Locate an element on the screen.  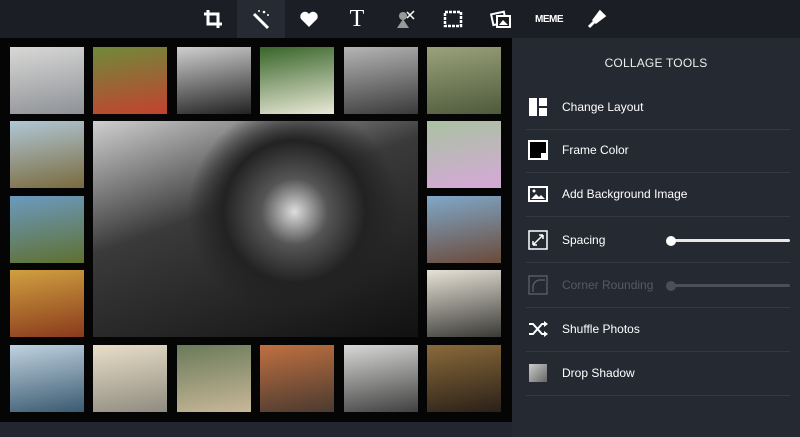
tool-drop-shadow: Drop Shadow is located at coordinates (658, 373).